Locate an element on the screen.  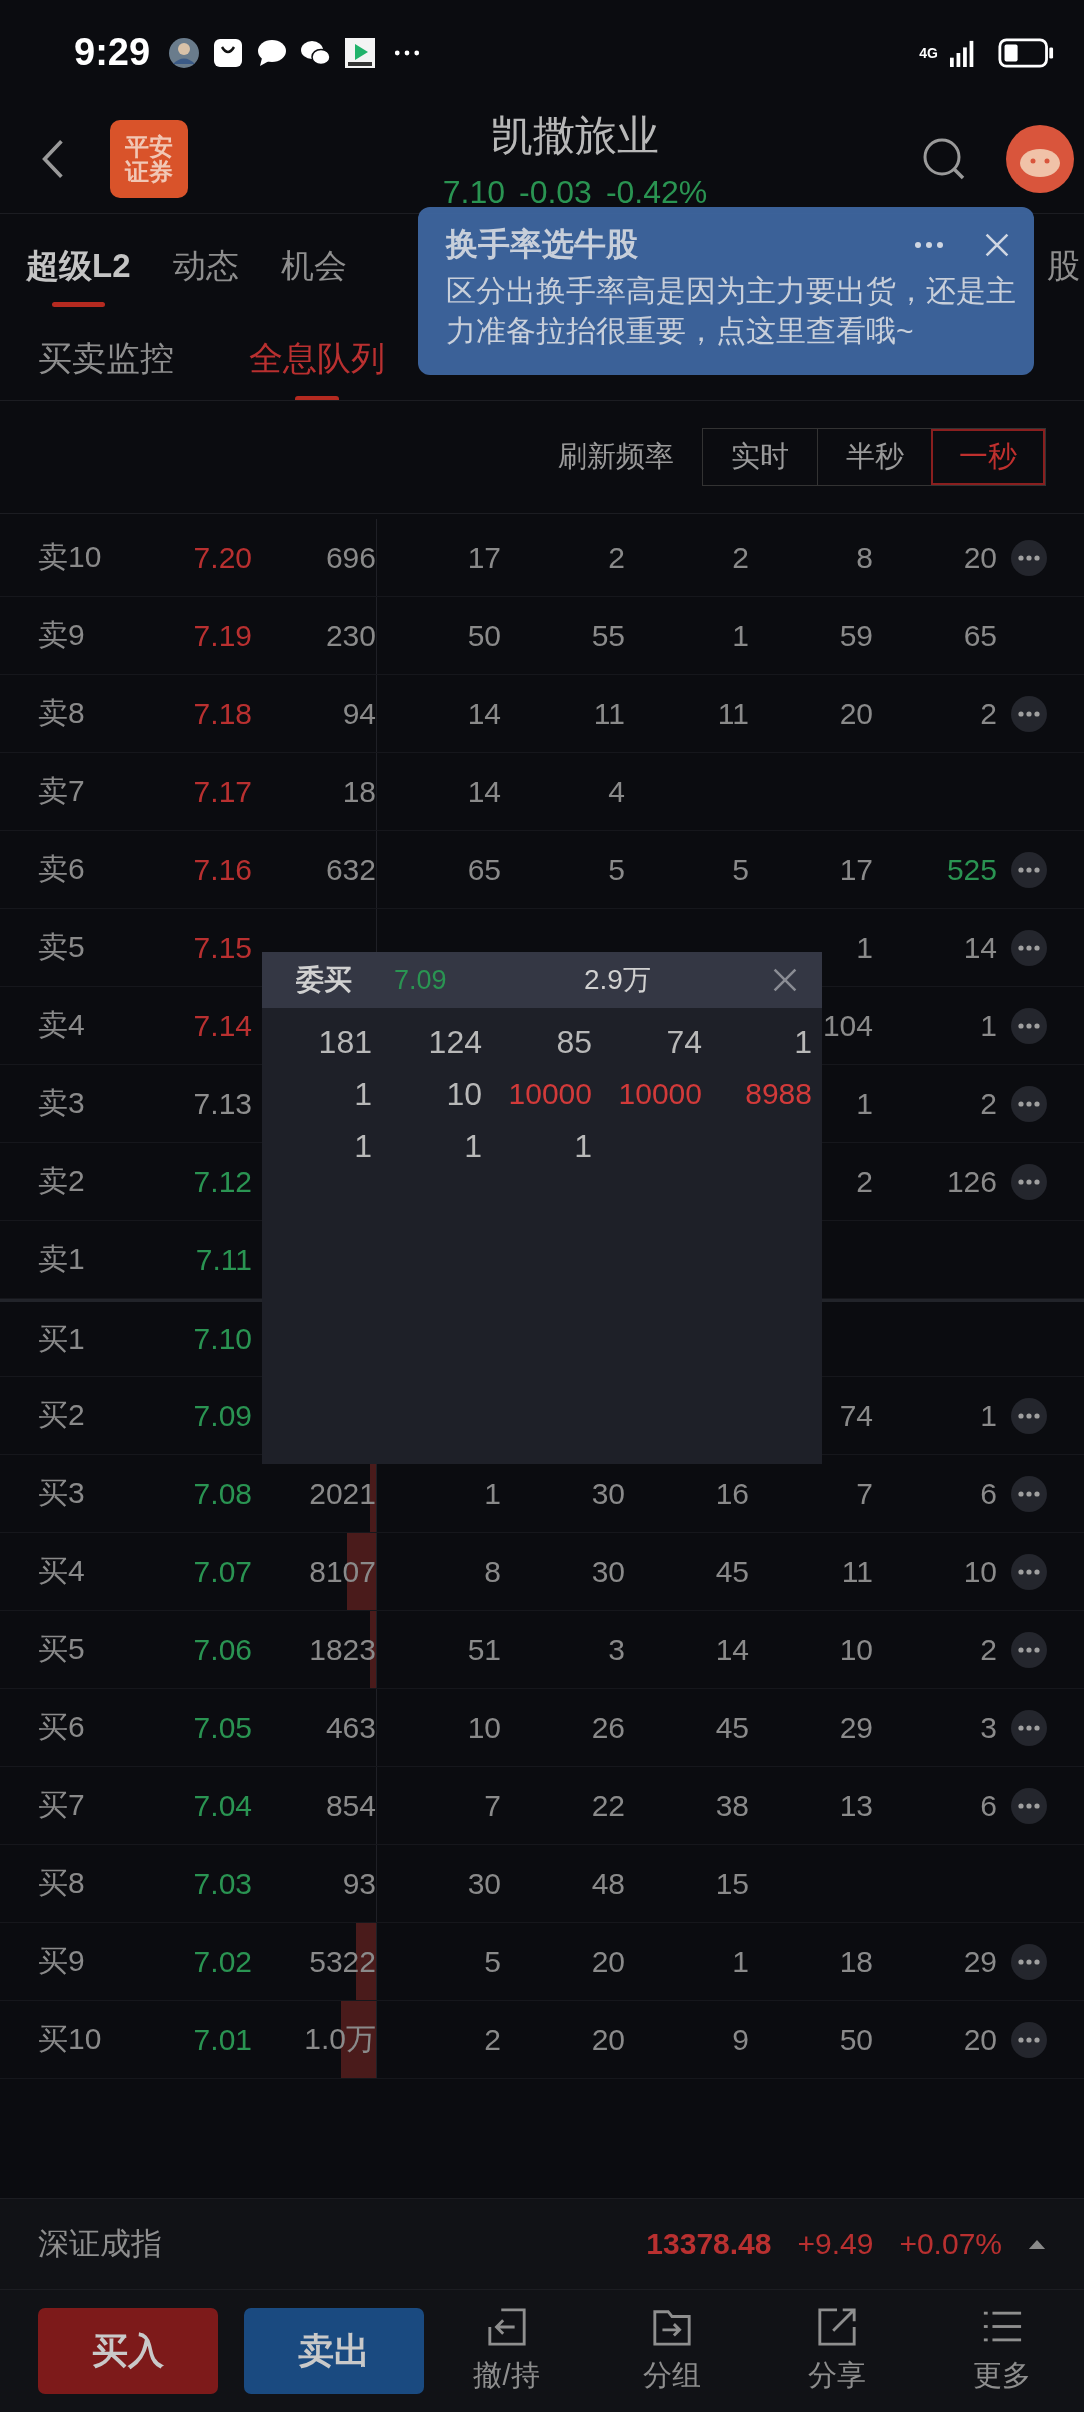
tip-banner: 换手率选牛股 区分出换手率高是因为主力要出货，还是主力准备拉抬很重要，点这里查看哦~ is located at coordinates (726, 291).